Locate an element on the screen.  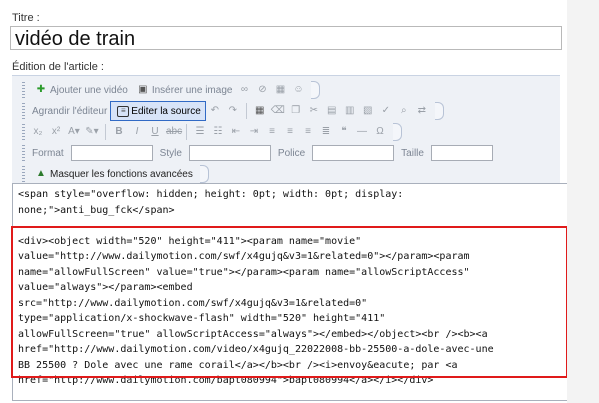
format-label: Format is located at coordinates (48, 153).